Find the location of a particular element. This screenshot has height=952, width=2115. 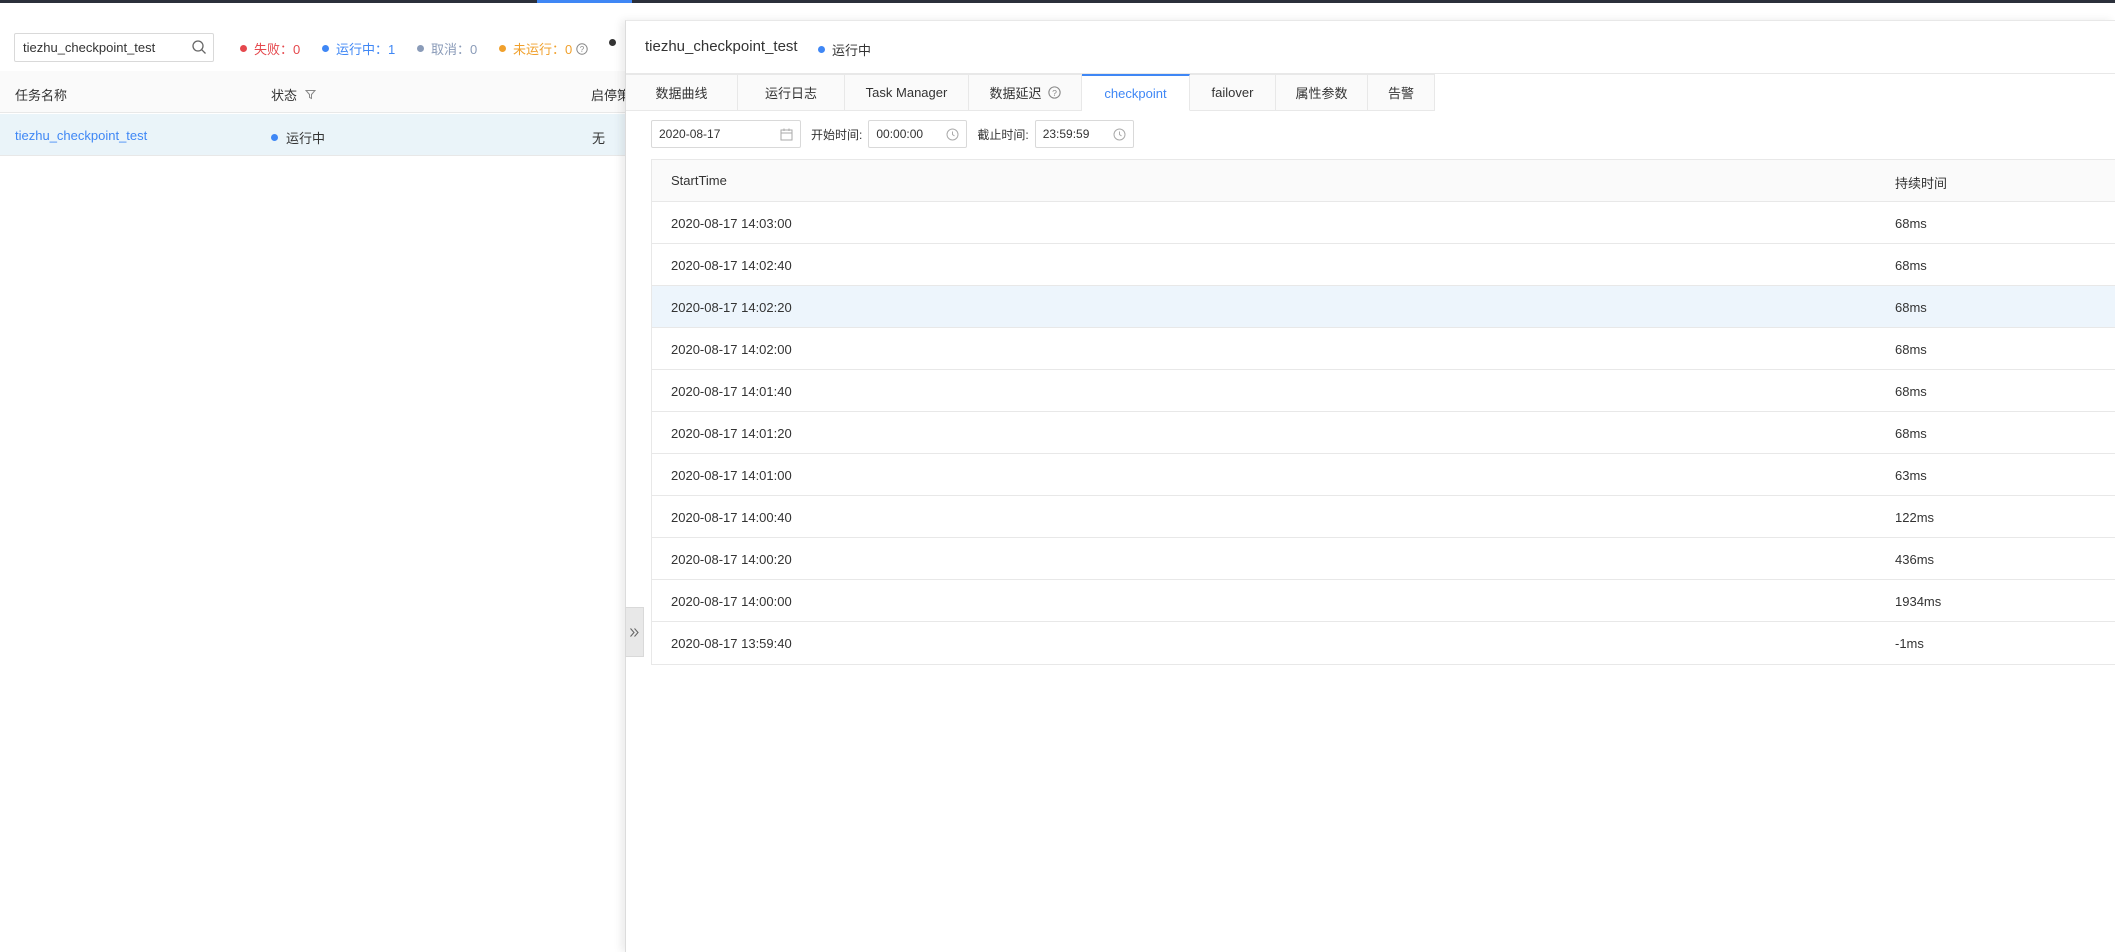

tab-data-curve: 数据曲线 is located at coordinates (682, 92).